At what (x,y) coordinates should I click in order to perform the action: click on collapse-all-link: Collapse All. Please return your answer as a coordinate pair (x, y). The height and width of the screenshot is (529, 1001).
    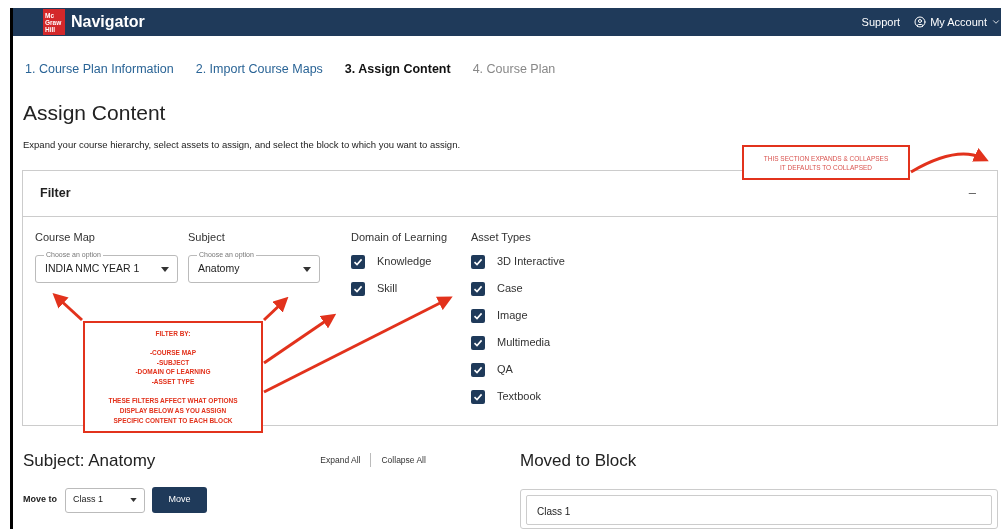
    Looking at the image, I should click on (403, 460).